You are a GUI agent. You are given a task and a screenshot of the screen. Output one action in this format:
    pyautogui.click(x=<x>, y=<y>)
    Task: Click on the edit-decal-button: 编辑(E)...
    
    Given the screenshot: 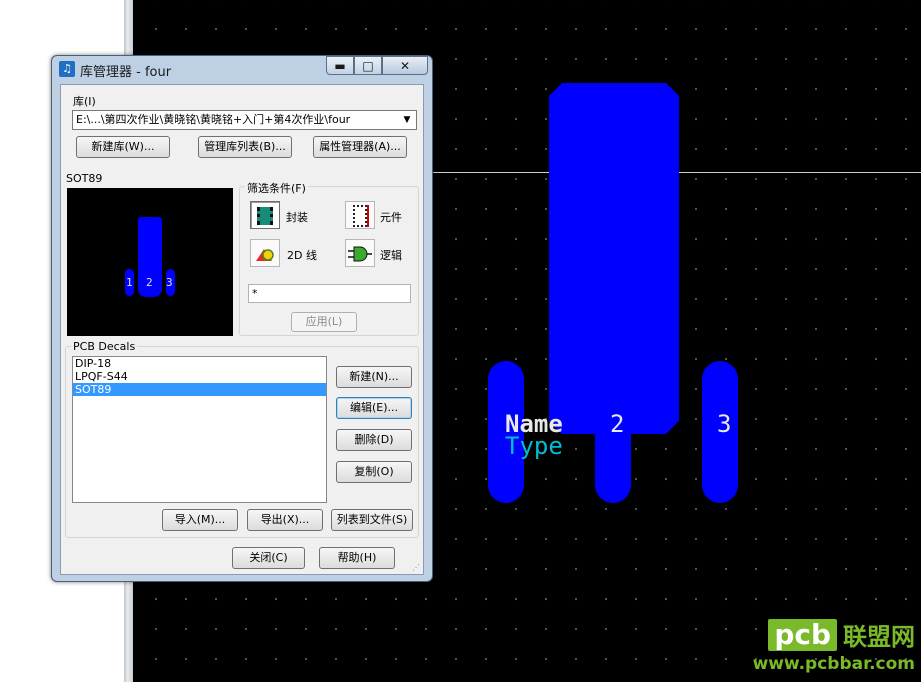 What is the action you would take?
    pyautogui.click(x=374, y=408)
    